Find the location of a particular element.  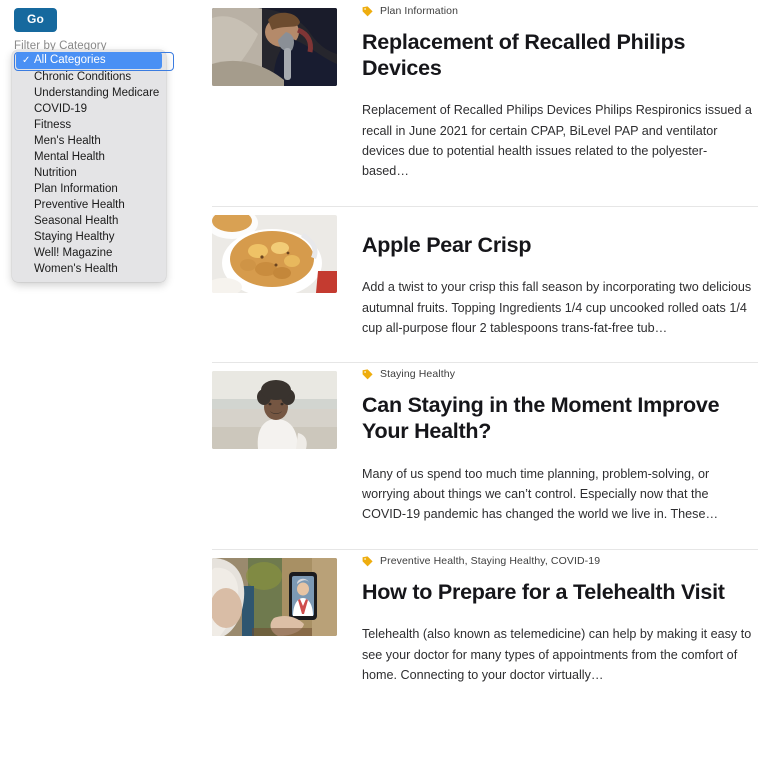

option-label: Preventive Health is located at coordinates (79, 205).